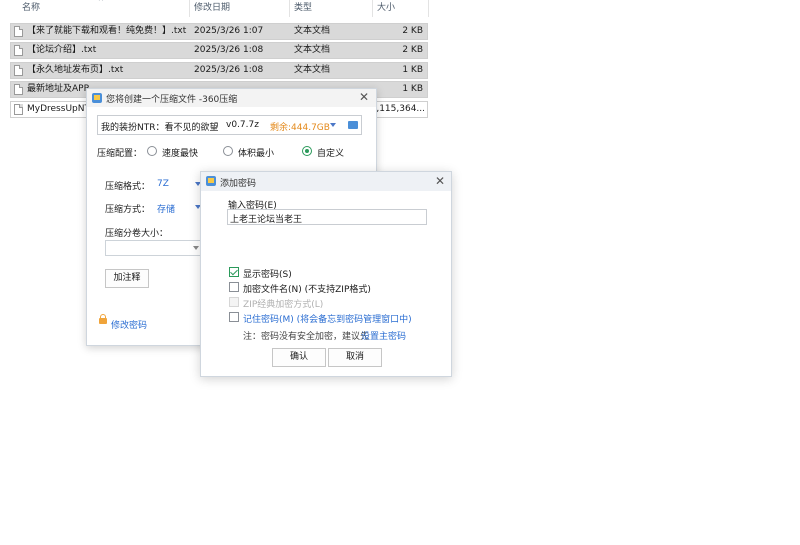  I want to click on compress-dialog-titlebar: 您将创建一个压缩文件 -360压缩 ✕, so click(231, 98).